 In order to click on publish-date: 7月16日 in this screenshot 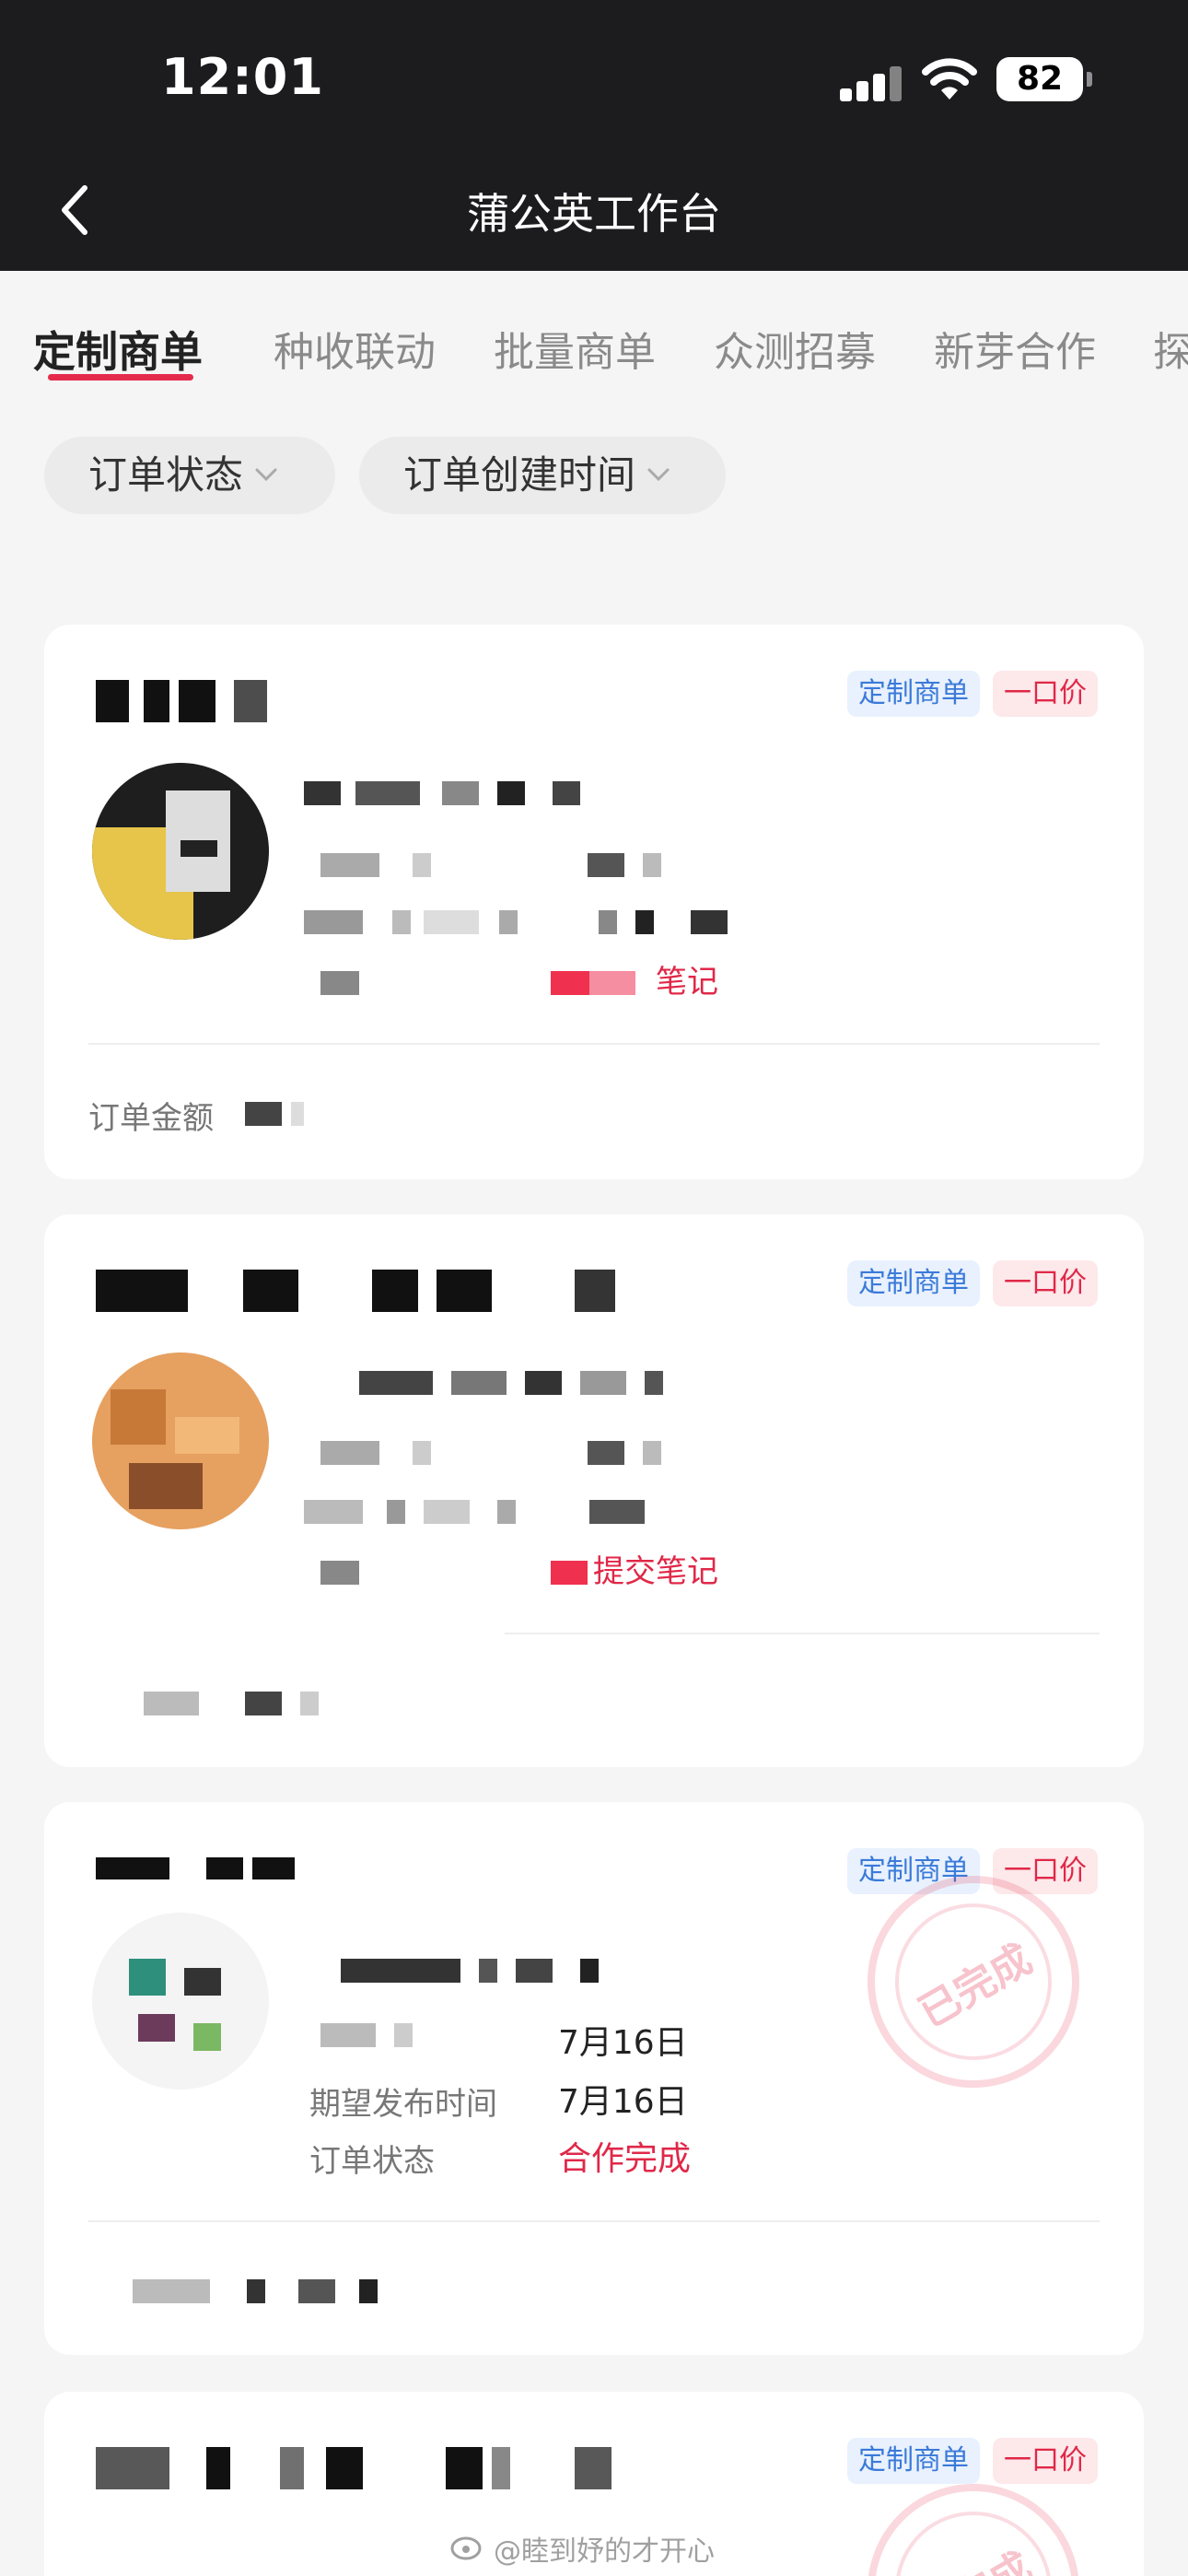, I will do `click(623, 2043)`.